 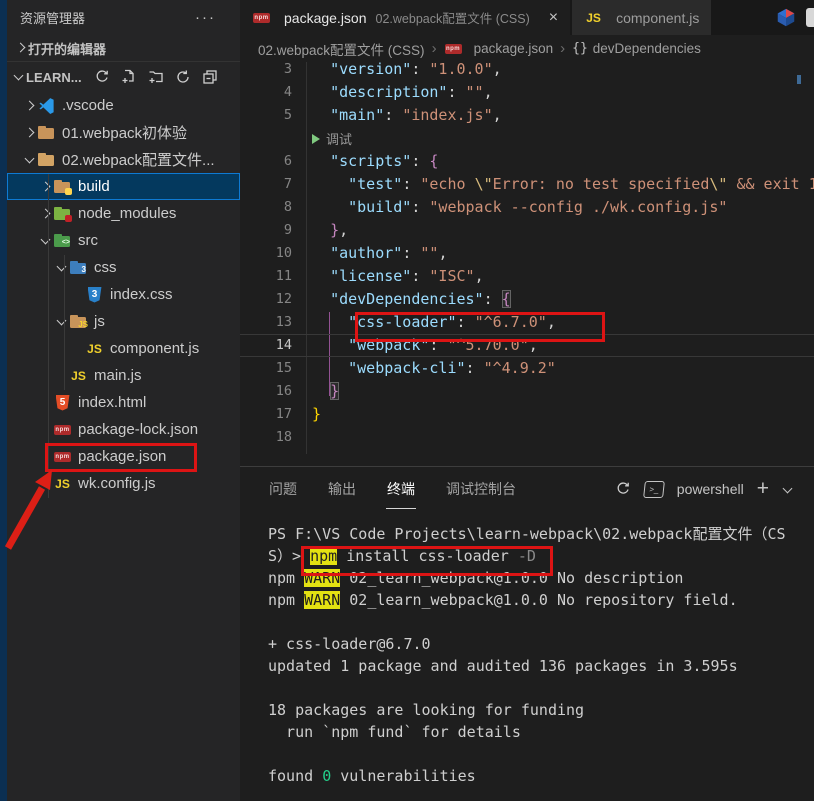 I want to click on terminal-line: + css-loader@6.7.0, so click(x=349, y=644).